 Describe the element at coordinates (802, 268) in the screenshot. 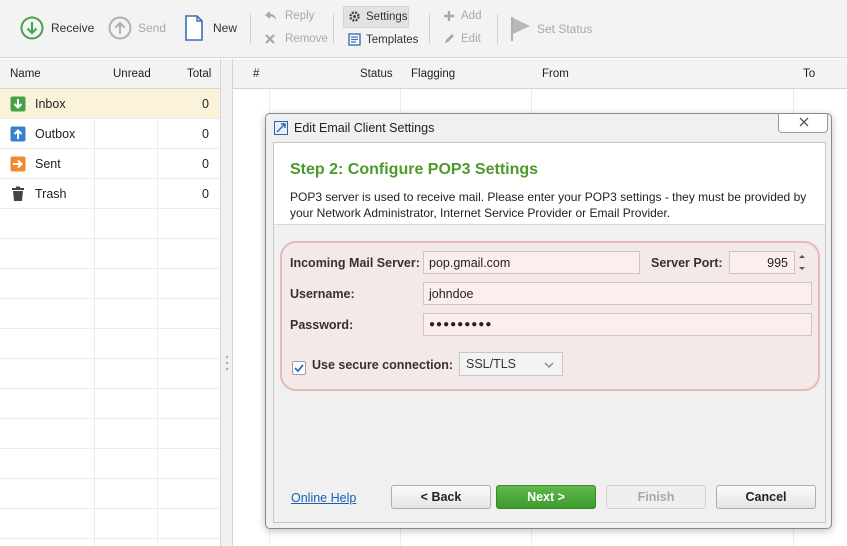

I see `spin-down-icon` at that location.